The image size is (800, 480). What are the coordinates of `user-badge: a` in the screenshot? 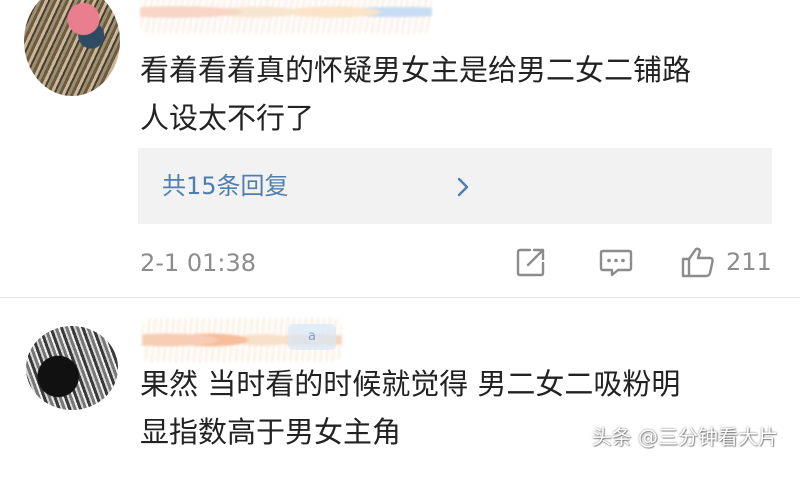 It's located at (312, 337).